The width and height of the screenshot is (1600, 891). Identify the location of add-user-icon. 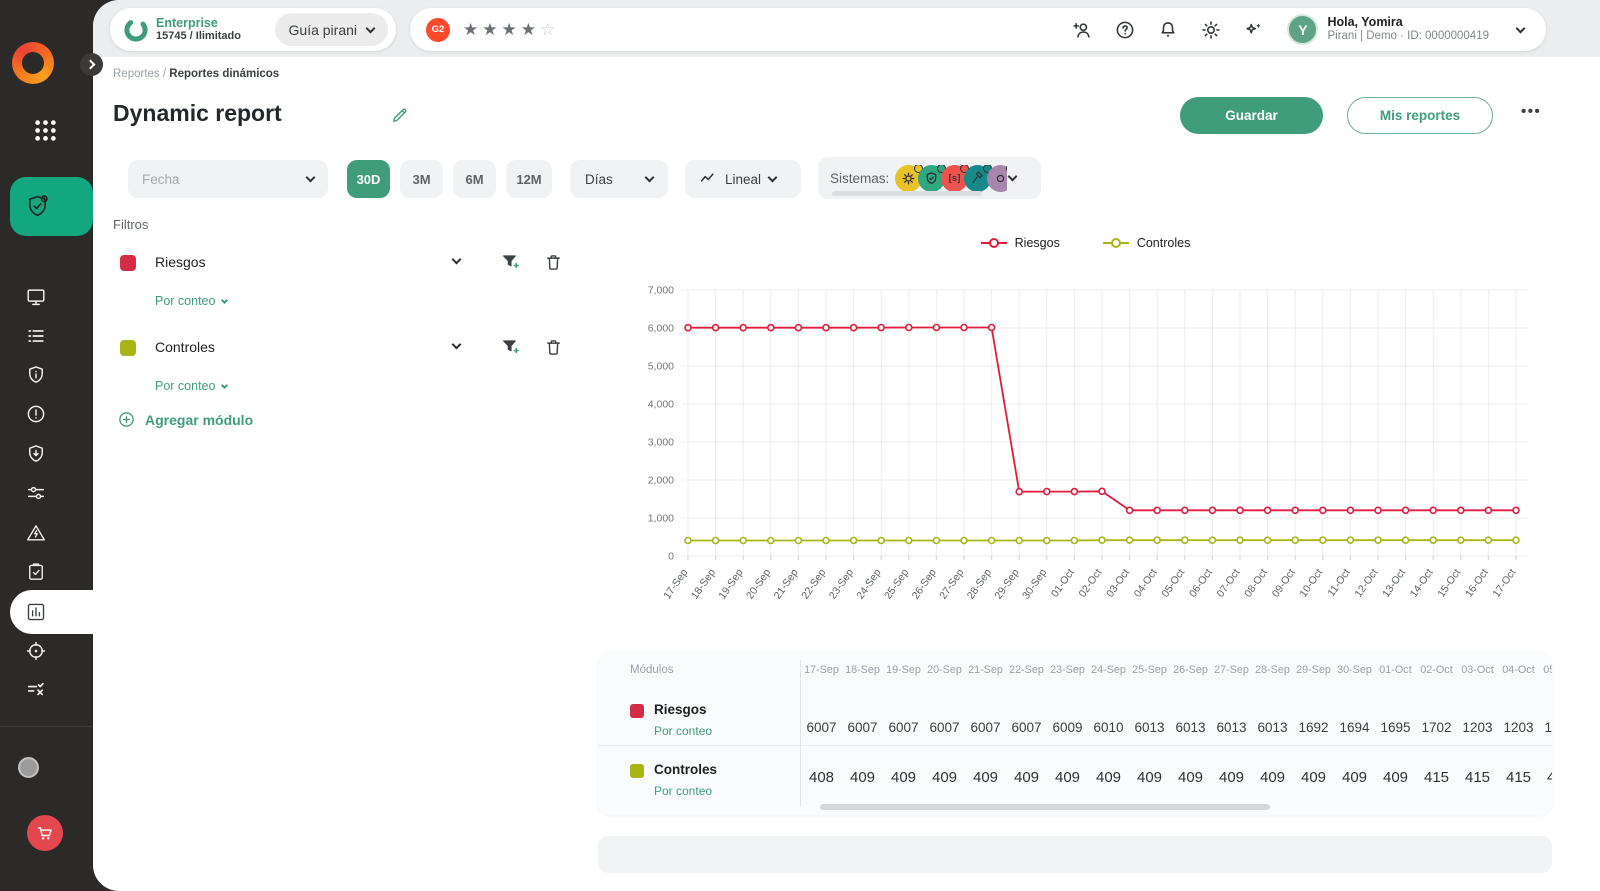
(1082, 30).